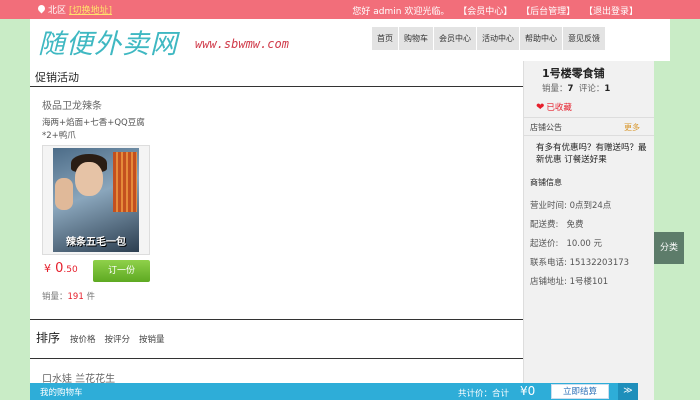  I want to click on info-delivery-fee: 配送费: 免费, so click(557, 224).